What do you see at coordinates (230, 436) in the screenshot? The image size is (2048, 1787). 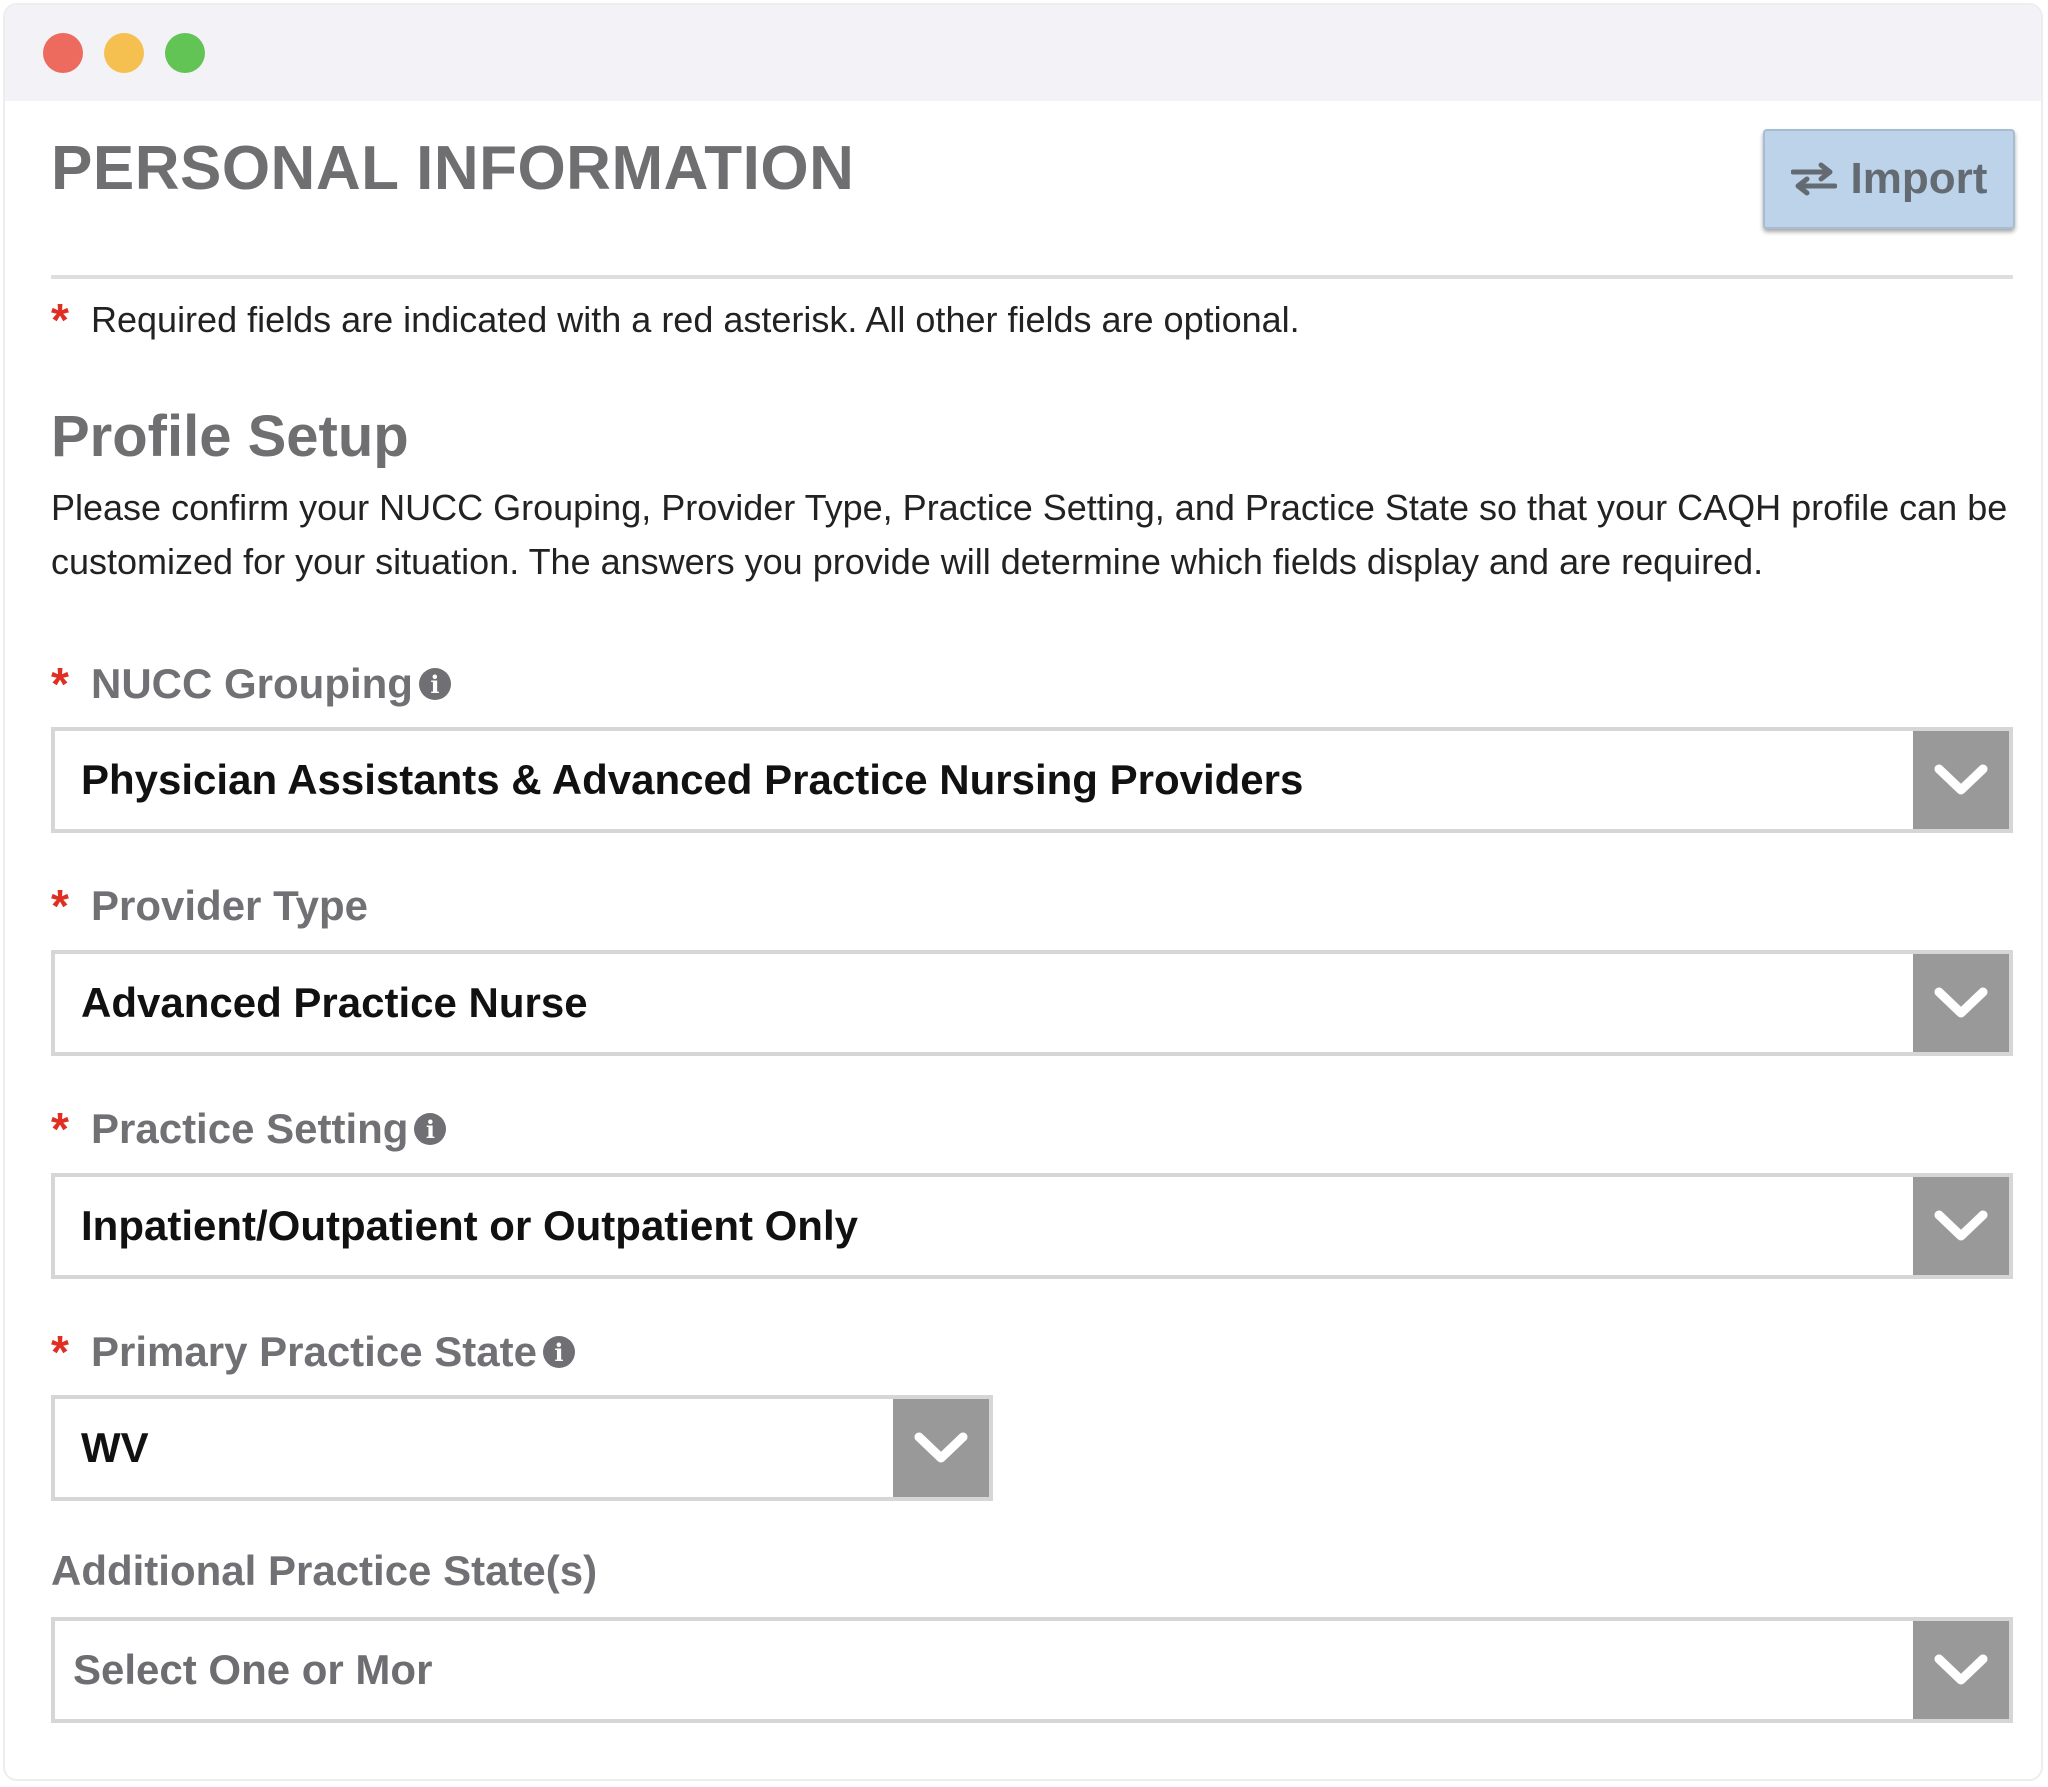 I see `section-title: Profile Setup` at bounding box center [230, 436].